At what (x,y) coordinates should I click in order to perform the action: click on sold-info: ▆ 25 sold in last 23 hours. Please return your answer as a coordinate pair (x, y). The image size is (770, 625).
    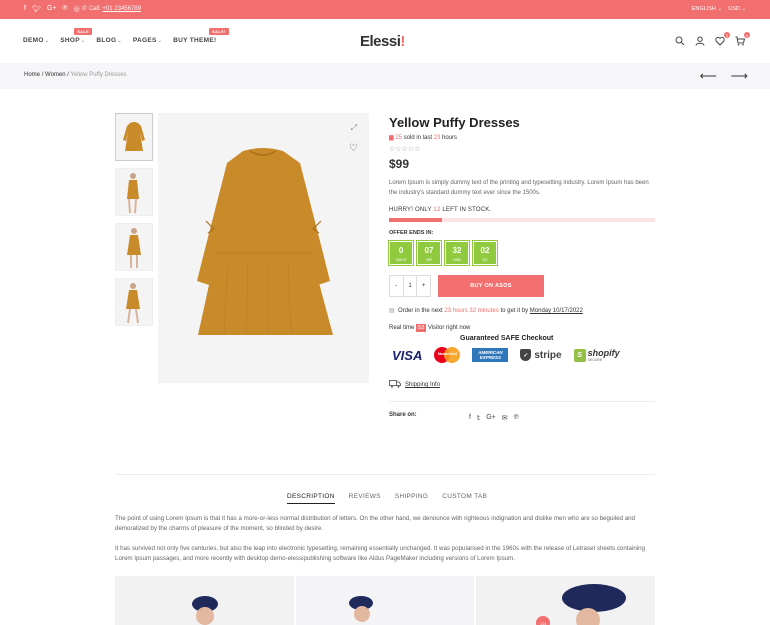
    Looking at the image, I should click on (522, 137).